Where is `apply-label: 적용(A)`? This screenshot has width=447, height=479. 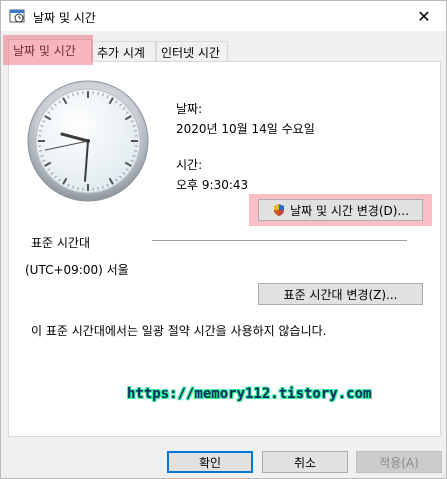 apply-label: 적용(A) is located at coordinates (399, 462).